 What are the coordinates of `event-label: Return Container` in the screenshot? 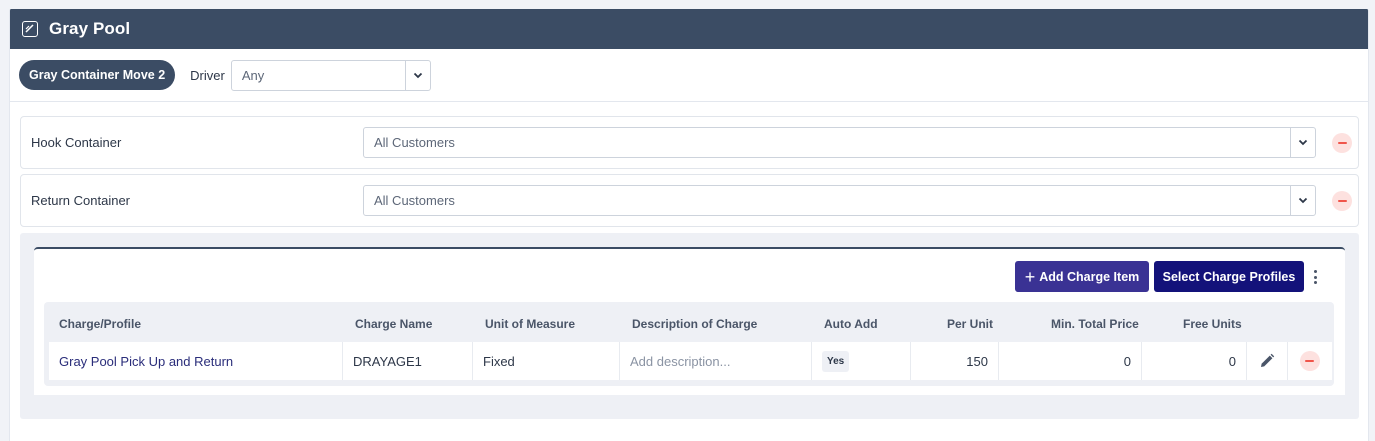 It's located at (80, 200).